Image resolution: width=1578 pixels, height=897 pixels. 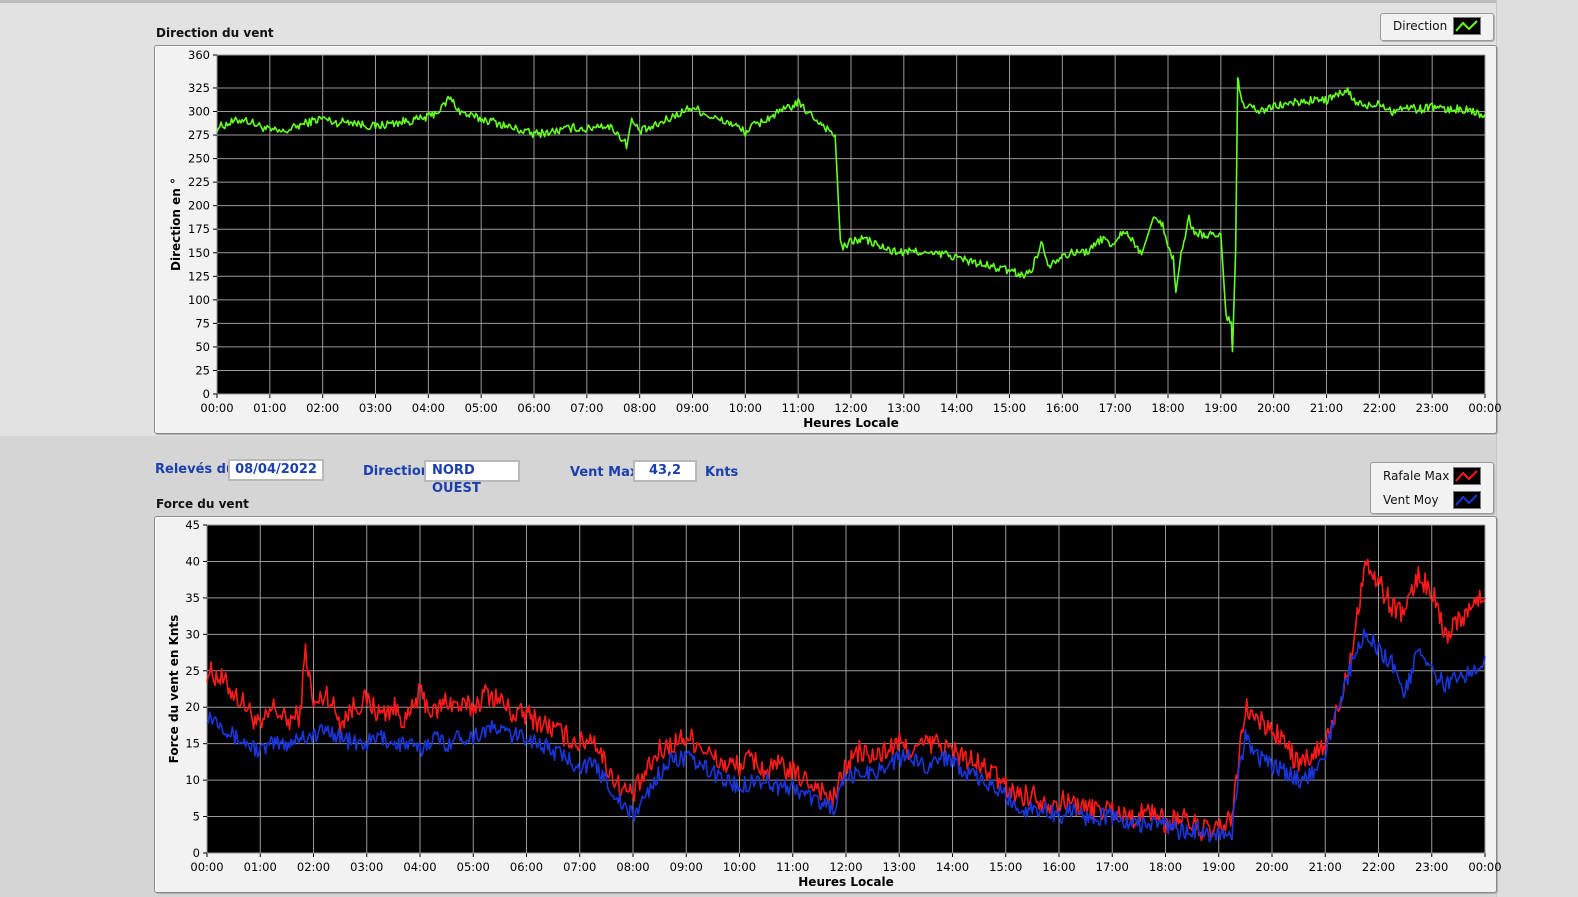 What do you see at coordinates (419, 867) in the screenshot?
I see `x-tick-label: 04:00` at bounding box center [419, 867].